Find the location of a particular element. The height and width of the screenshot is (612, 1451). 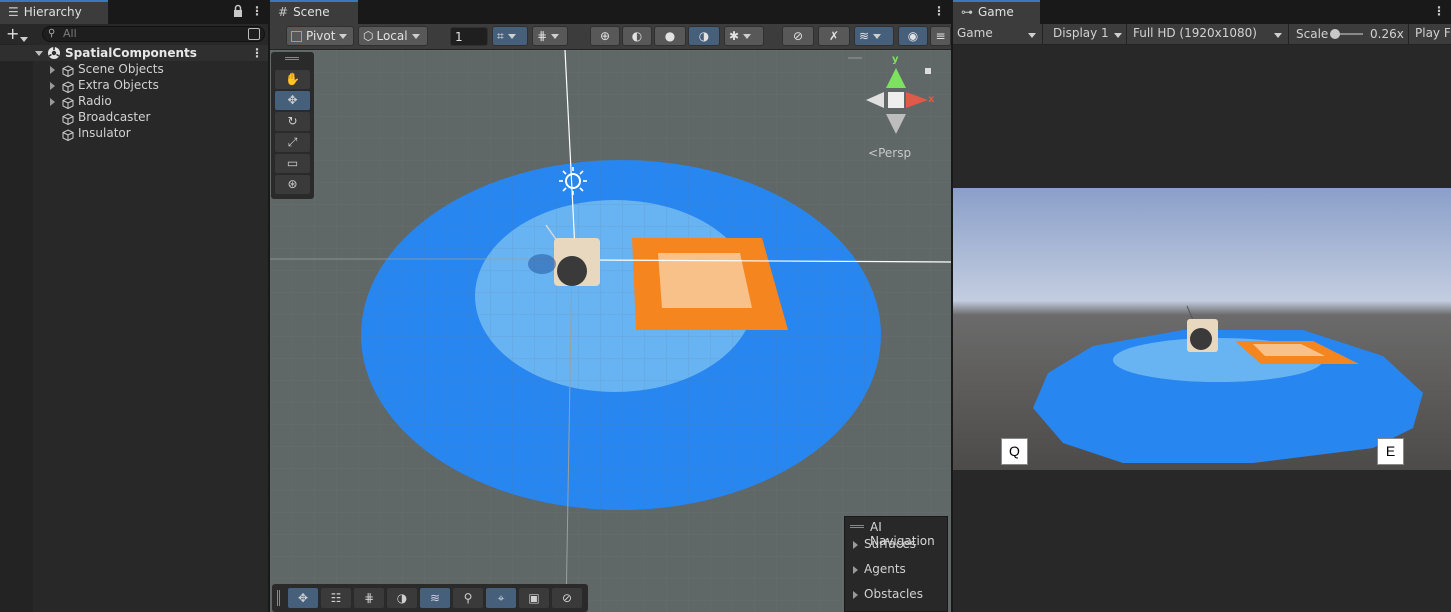

search-icon: ⚲ is located at coordinates (52, 33).